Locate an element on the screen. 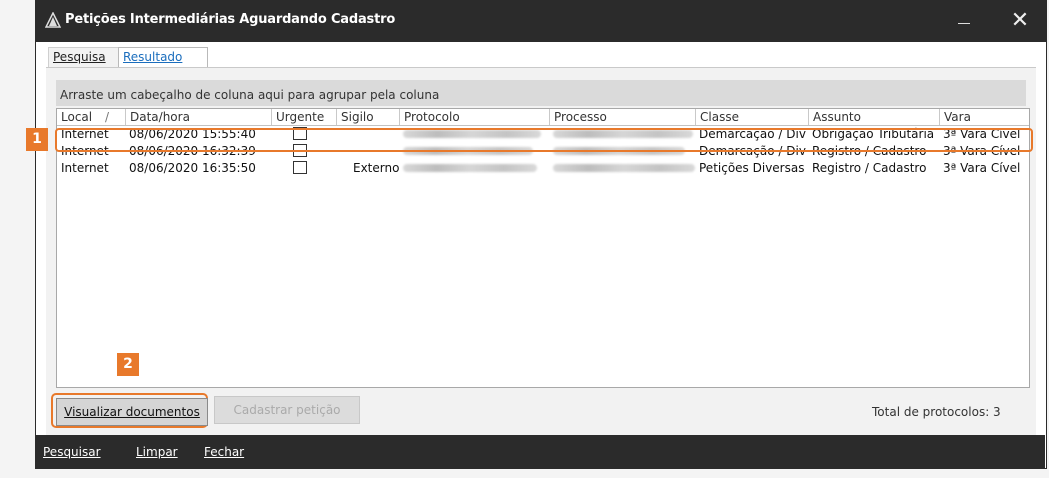 The height and width of the screenshot is (478, 1049). tab-resultado-label: Resultado is located at coordinates (153, 57).